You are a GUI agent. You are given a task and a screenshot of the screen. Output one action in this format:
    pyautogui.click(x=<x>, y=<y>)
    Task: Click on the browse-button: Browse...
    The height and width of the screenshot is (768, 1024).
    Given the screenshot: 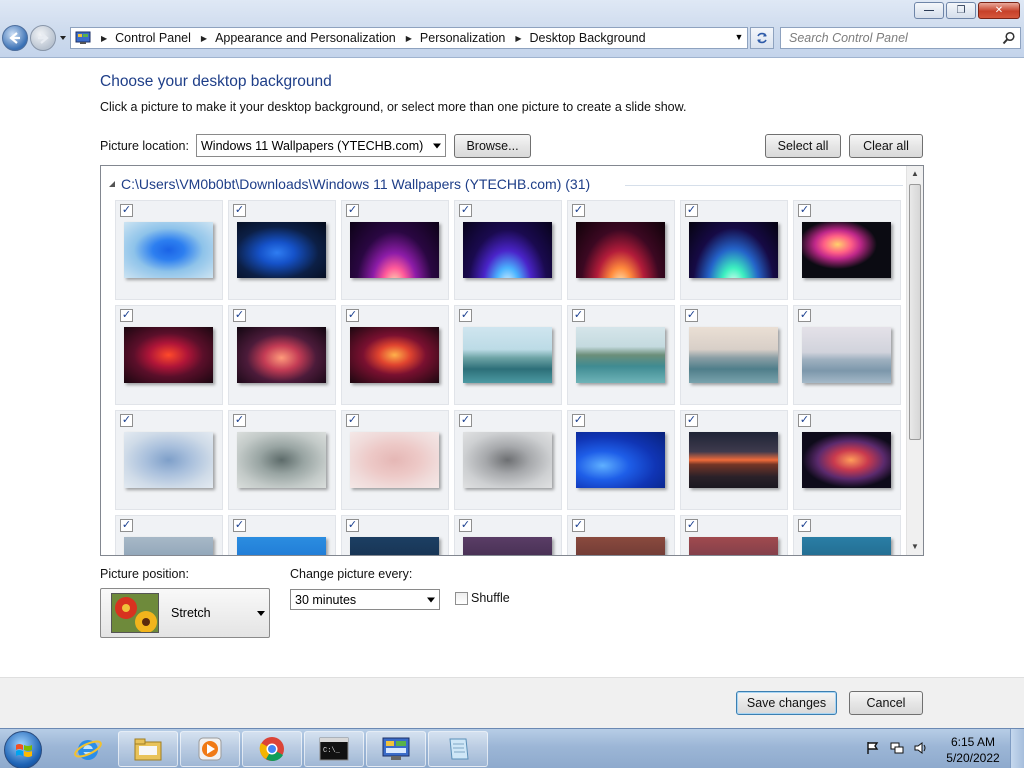 What is the action you would take?
    pyautogui.click(x=492, y=146)
    